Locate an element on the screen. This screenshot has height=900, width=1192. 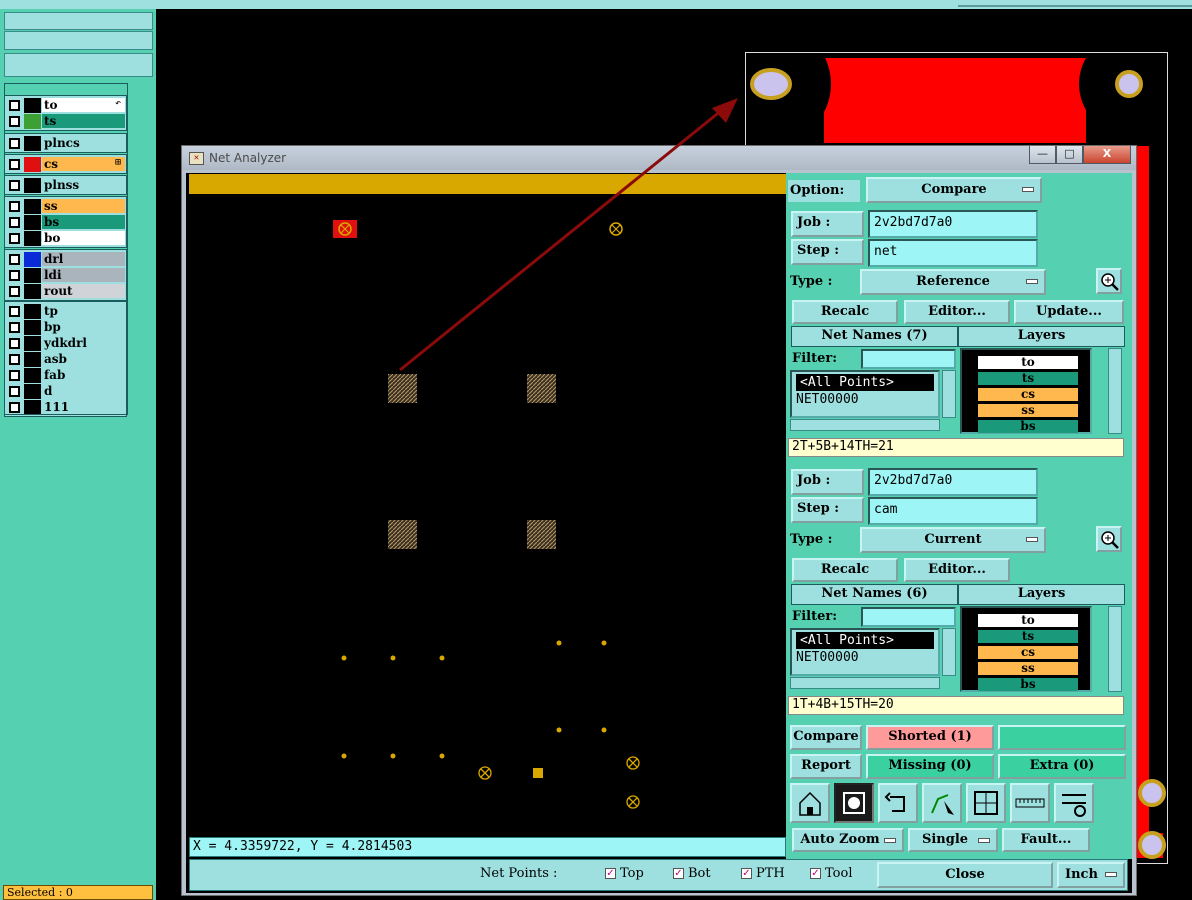
window-titlebar: ✕ Net Analyzer — □ X is located at coordinates (659, 158).